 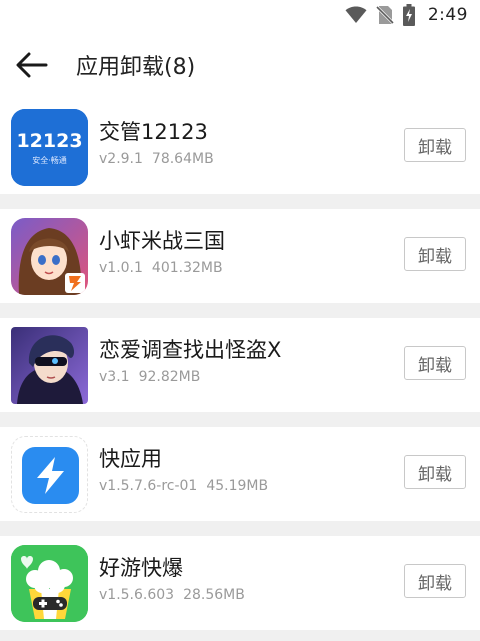 What do you see at coordinates (153, 132) in the screenshot?
I see `app-name: 交管12123` at bounding box center [153, 132].